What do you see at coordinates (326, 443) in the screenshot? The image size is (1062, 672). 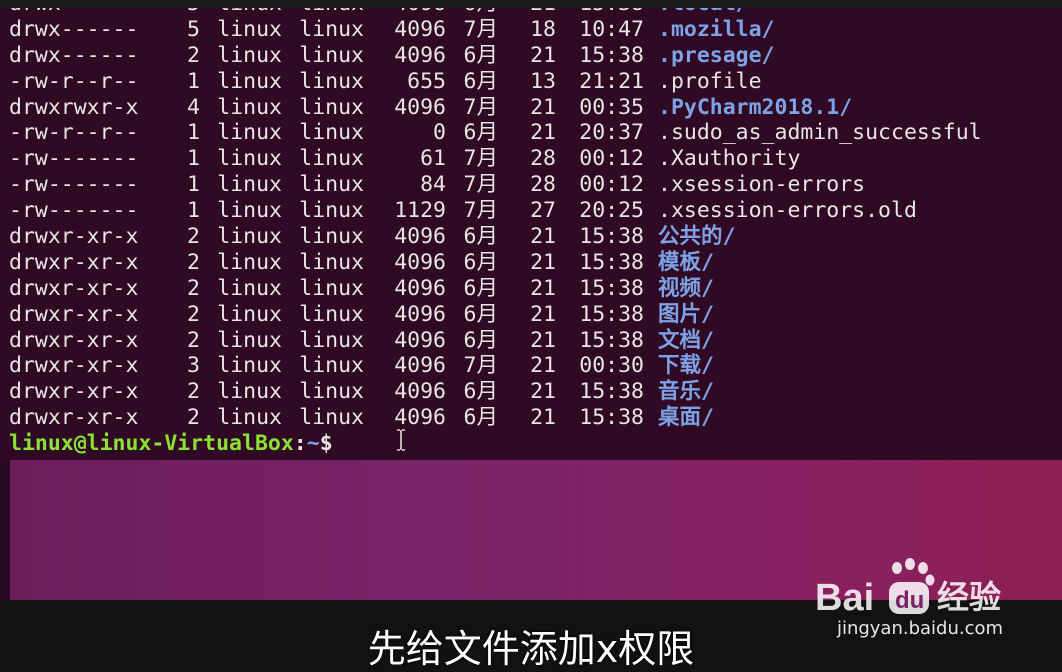 I see `prompt-dollar: $` at bounding box center [326, 443].